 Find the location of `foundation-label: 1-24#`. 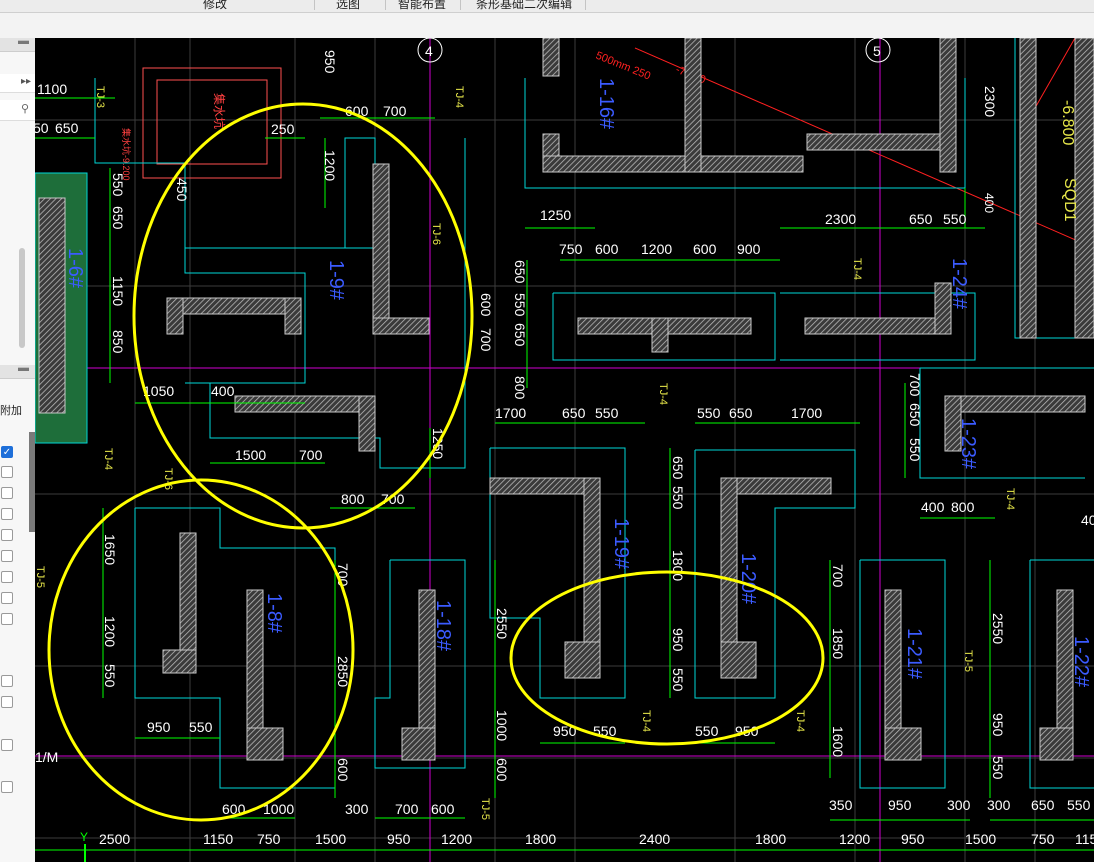

foundation-label: 1-24# is located at coordinates (959, 284).